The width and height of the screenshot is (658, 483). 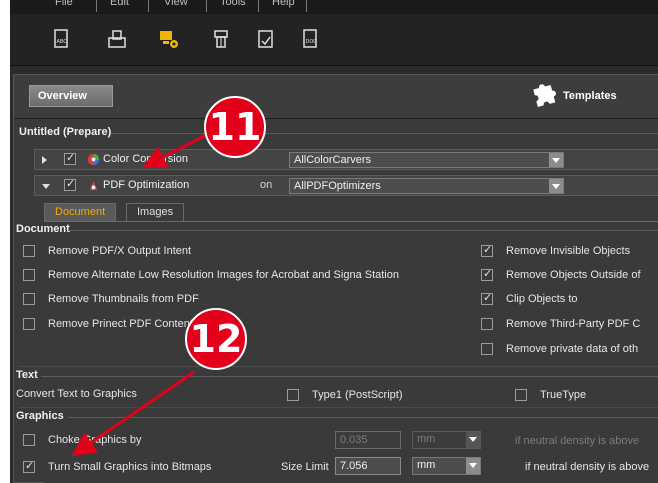 What do you see at coordinates (221, 39) in the screenshot?
I see `processor-icon` at bounding box center [221, 39].